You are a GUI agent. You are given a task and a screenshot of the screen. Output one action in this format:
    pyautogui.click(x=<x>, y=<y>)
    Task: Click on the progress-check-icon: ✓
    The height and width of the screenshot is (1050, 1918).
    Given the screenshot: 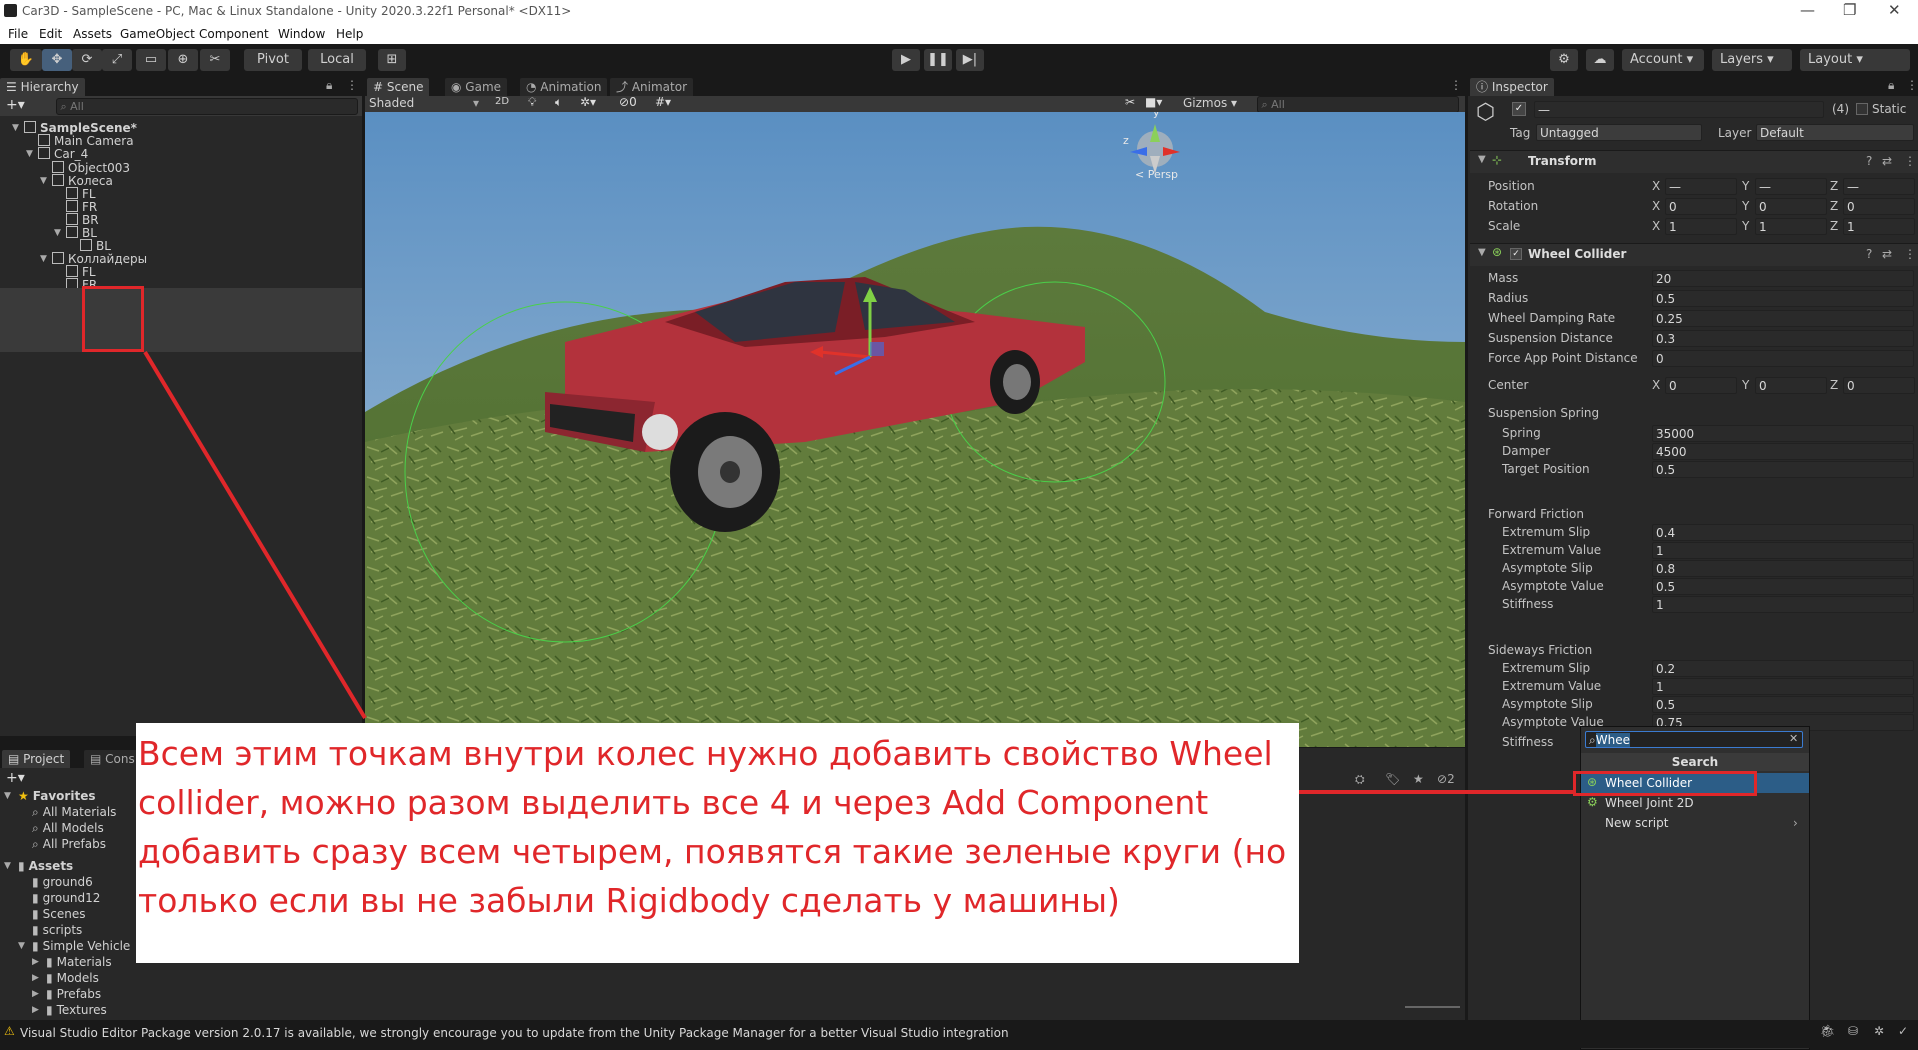 What is the action you would take?
    pyautogui.click(x=1903, y=1031)
    